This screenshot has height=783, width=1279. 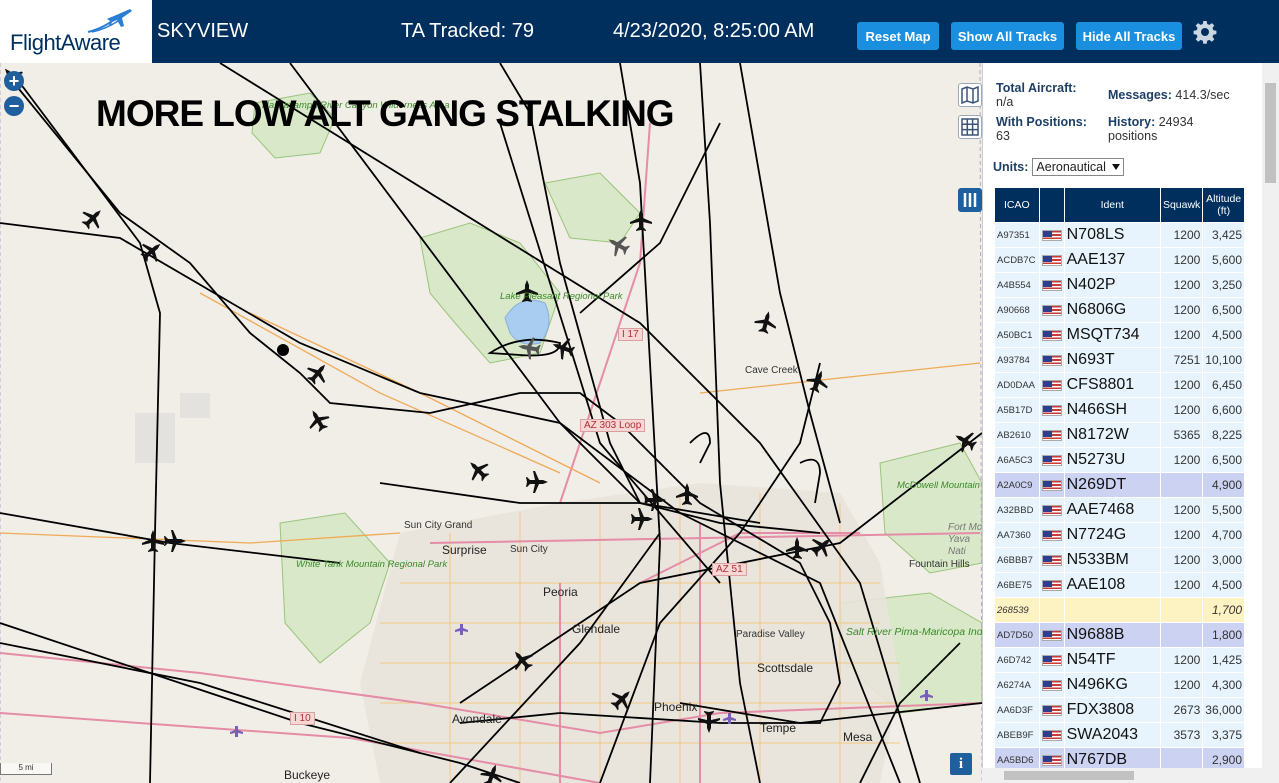 I want to click on horizontal-scrollbar, so click(x=1130, y=775).